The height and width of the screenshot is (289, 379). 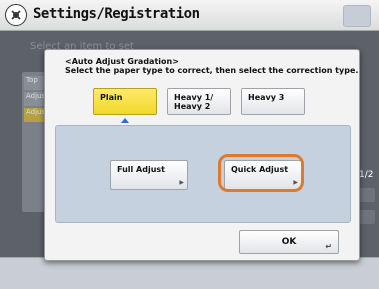 What do you see at coordinates (261, 173) in the screenshot?
I see `quick-adjust-highlight` at bounding box center [261, 173].